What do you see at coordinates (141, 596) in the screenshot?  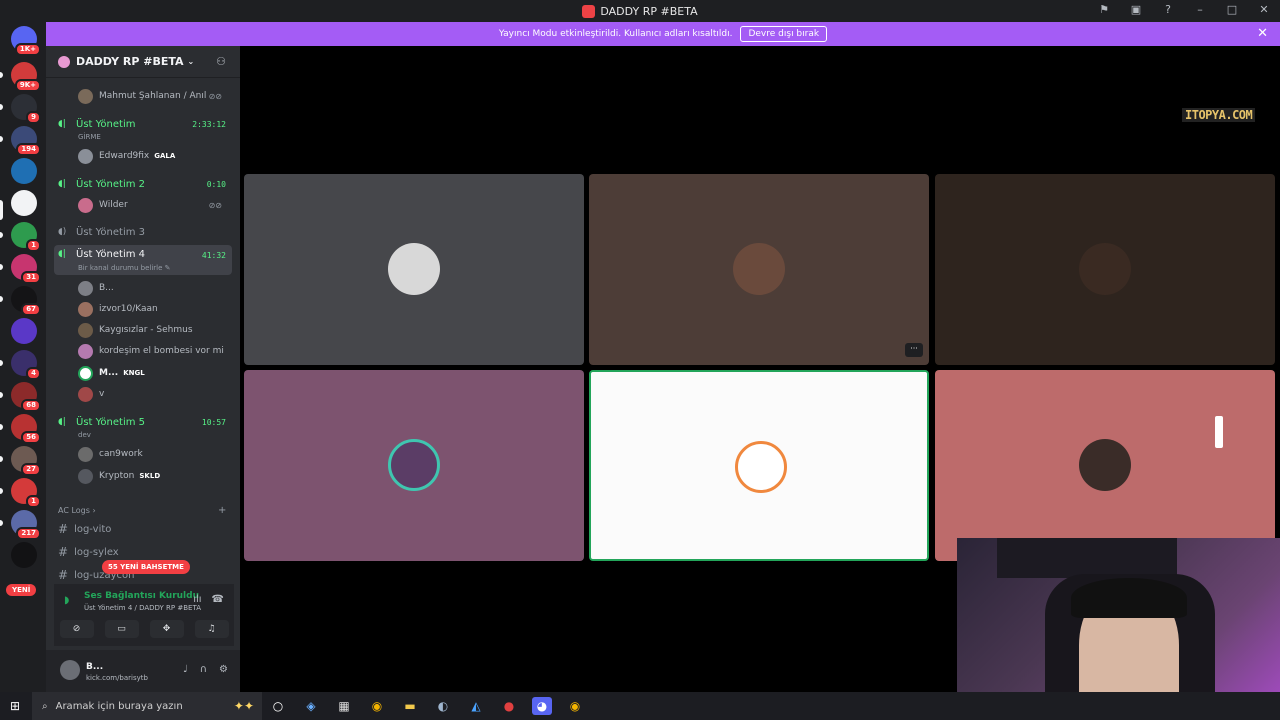 I see `voice-status-title: Ses Bağlantısı Kuruldu` at bounding box center [141, 596].